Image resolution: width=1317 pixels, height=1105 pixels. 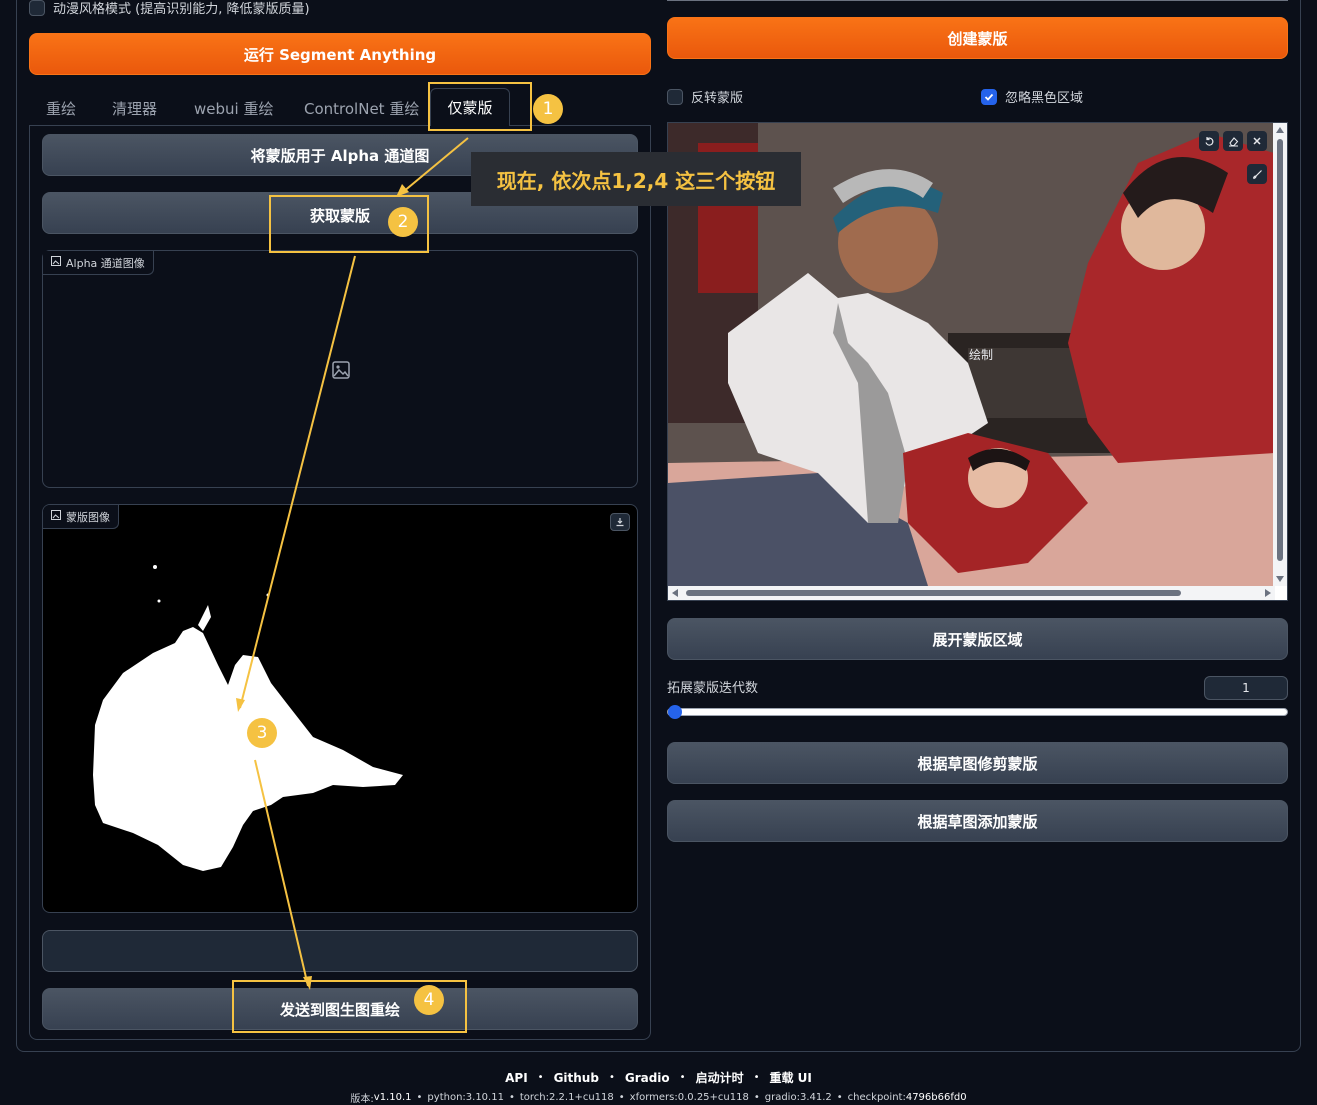 I want to click on empty-textbox, so click(x=340, y=951).